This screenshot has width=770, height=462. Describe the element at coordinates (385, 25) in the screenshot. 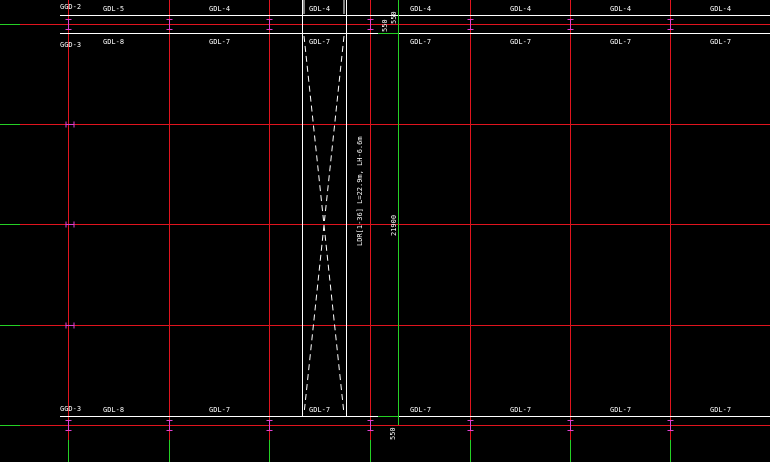

I see `dimension-top-a: 550` at that location.